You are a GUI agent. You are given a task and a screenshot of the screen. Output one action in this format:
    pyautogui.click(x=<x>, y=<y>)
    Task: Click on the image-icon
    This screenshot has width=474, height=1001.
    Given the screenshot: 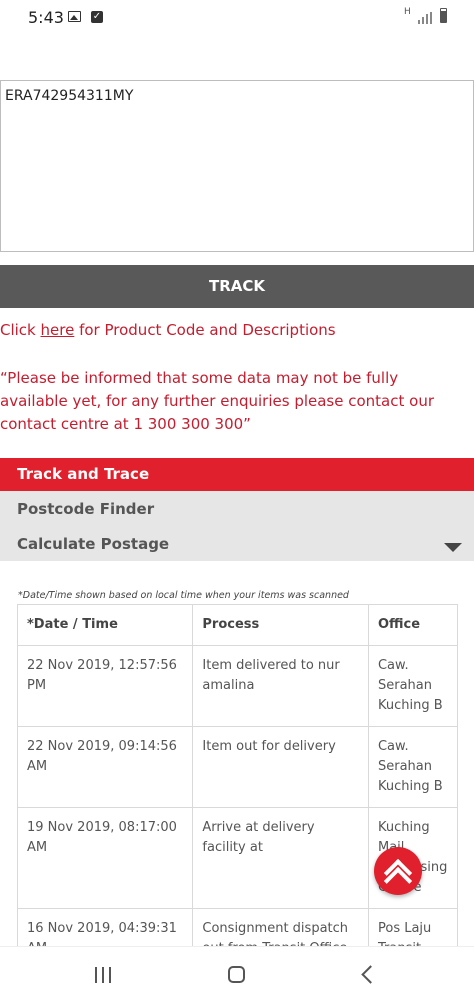 What is the action you would take?
    pyautogui.click(x=74, y=16)
    